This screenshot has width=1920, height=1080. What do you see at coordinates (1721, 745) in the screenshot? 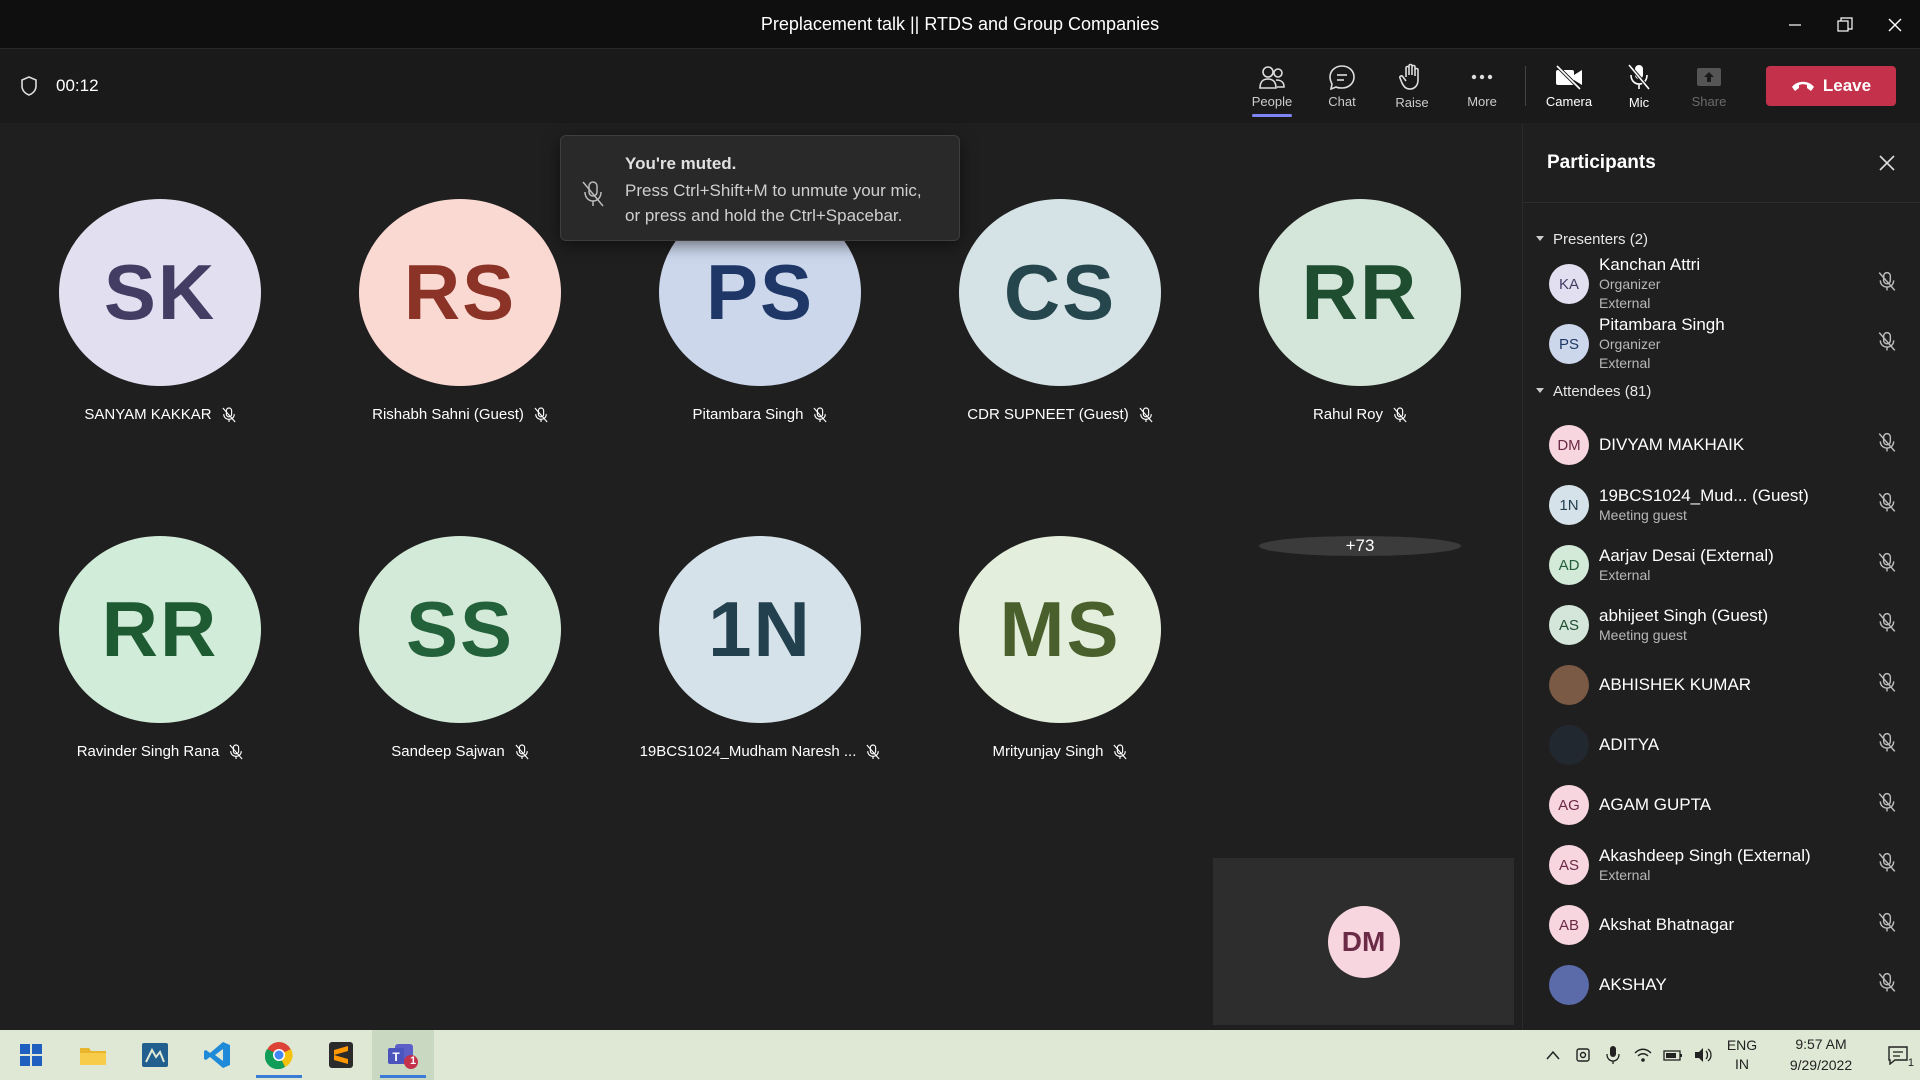
I see `participant-row: ADITYA` at bounding box center [1721, 745].